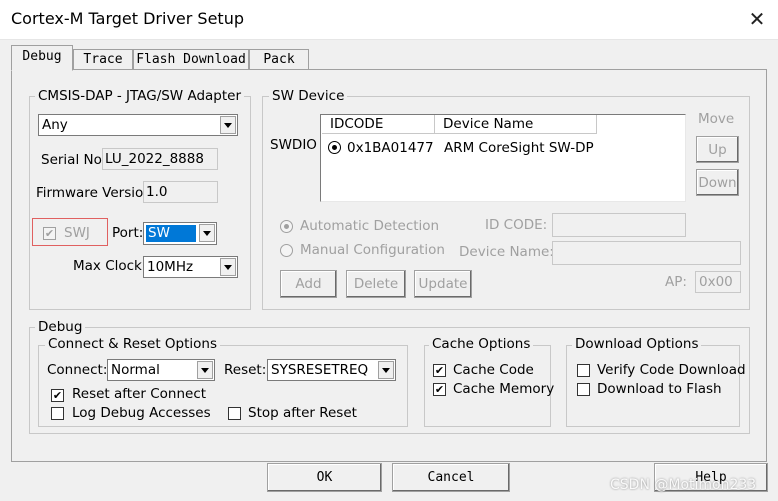  Describe the element at coordinates (516, 225) in the screenshot. I see `id-code-label: ID CODE:` at that location.